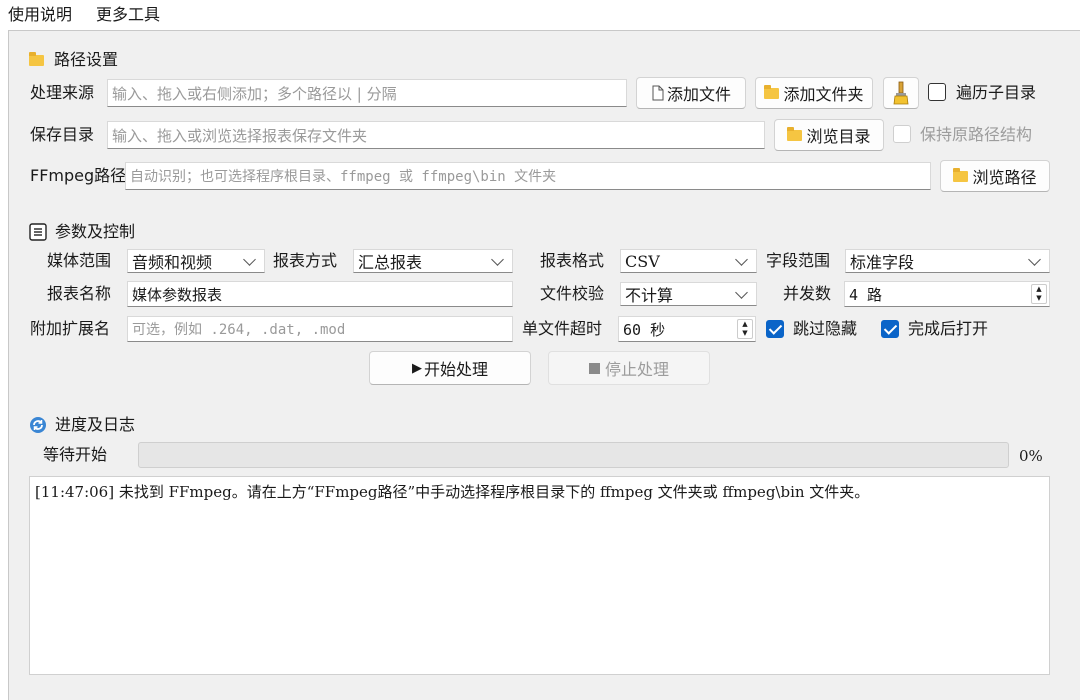  What do you see at coordinates (79, 260) in the screenshot?
I see `media-scope-label: 媒体范围` at bounding box center [79, 260].